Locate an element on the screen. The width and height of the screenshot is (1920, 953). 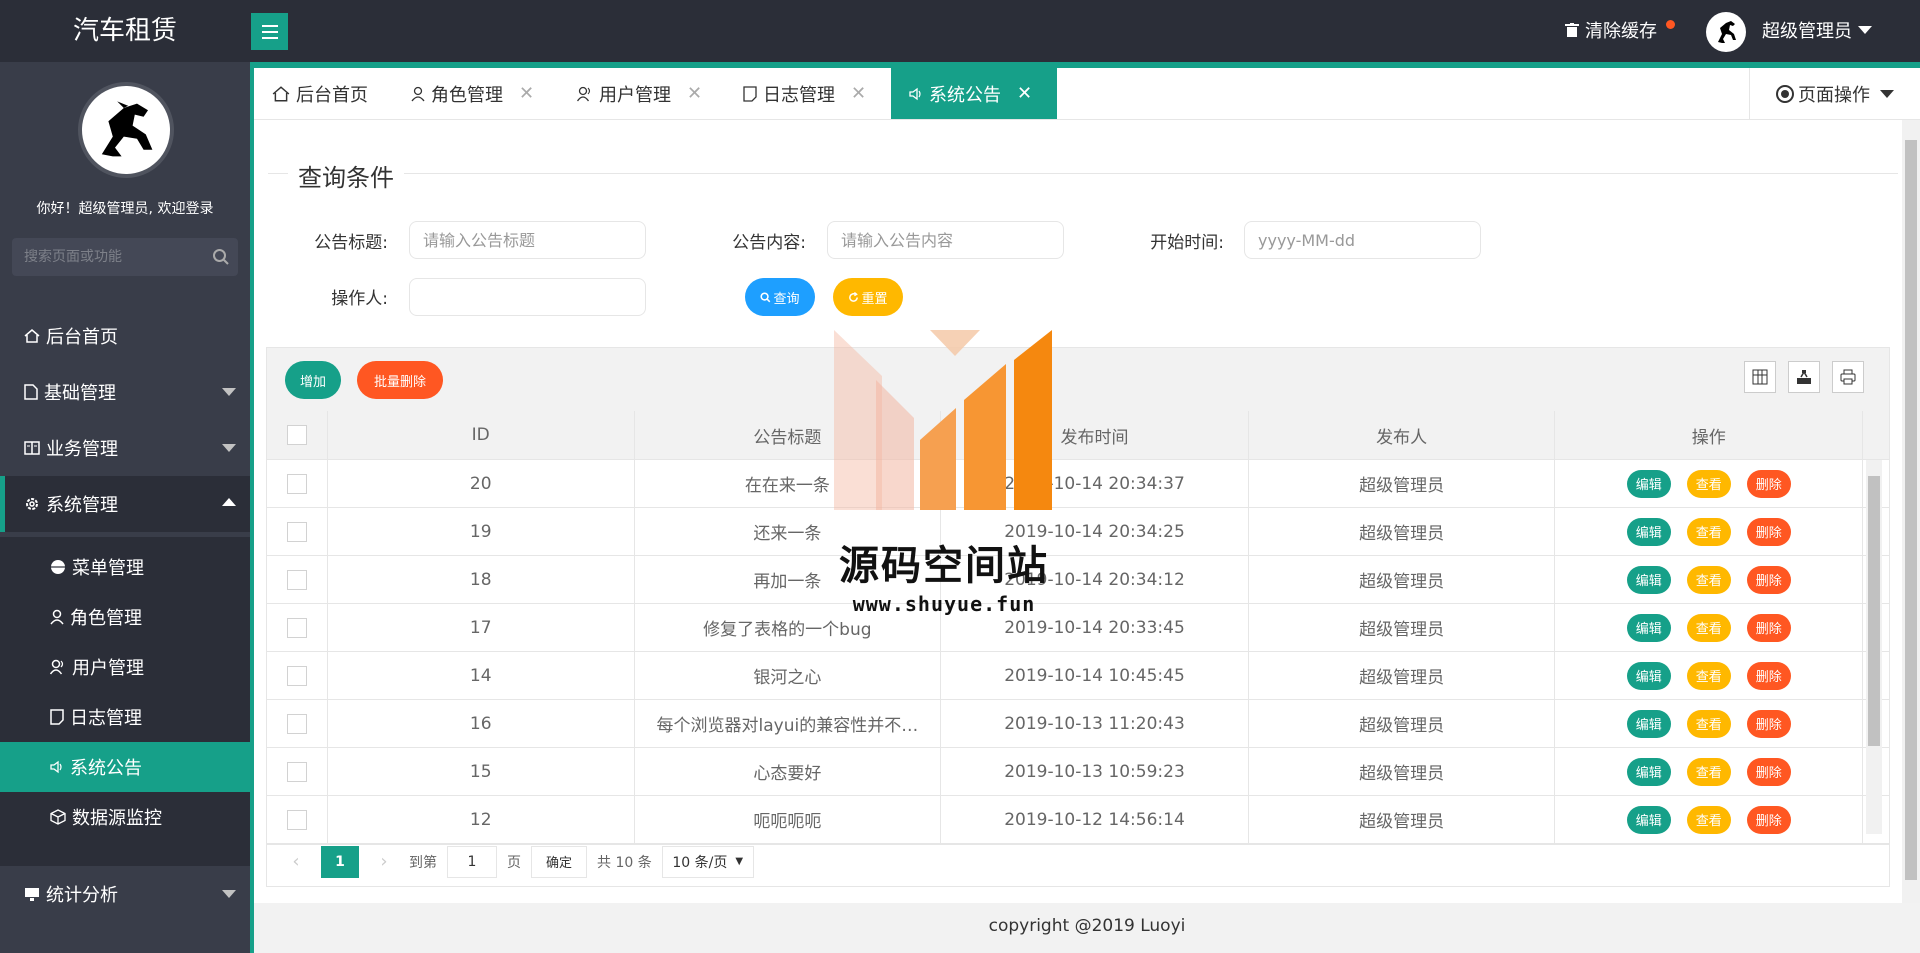
cell-publisher: 超级管理员 is located at coordinates (1402, 675).